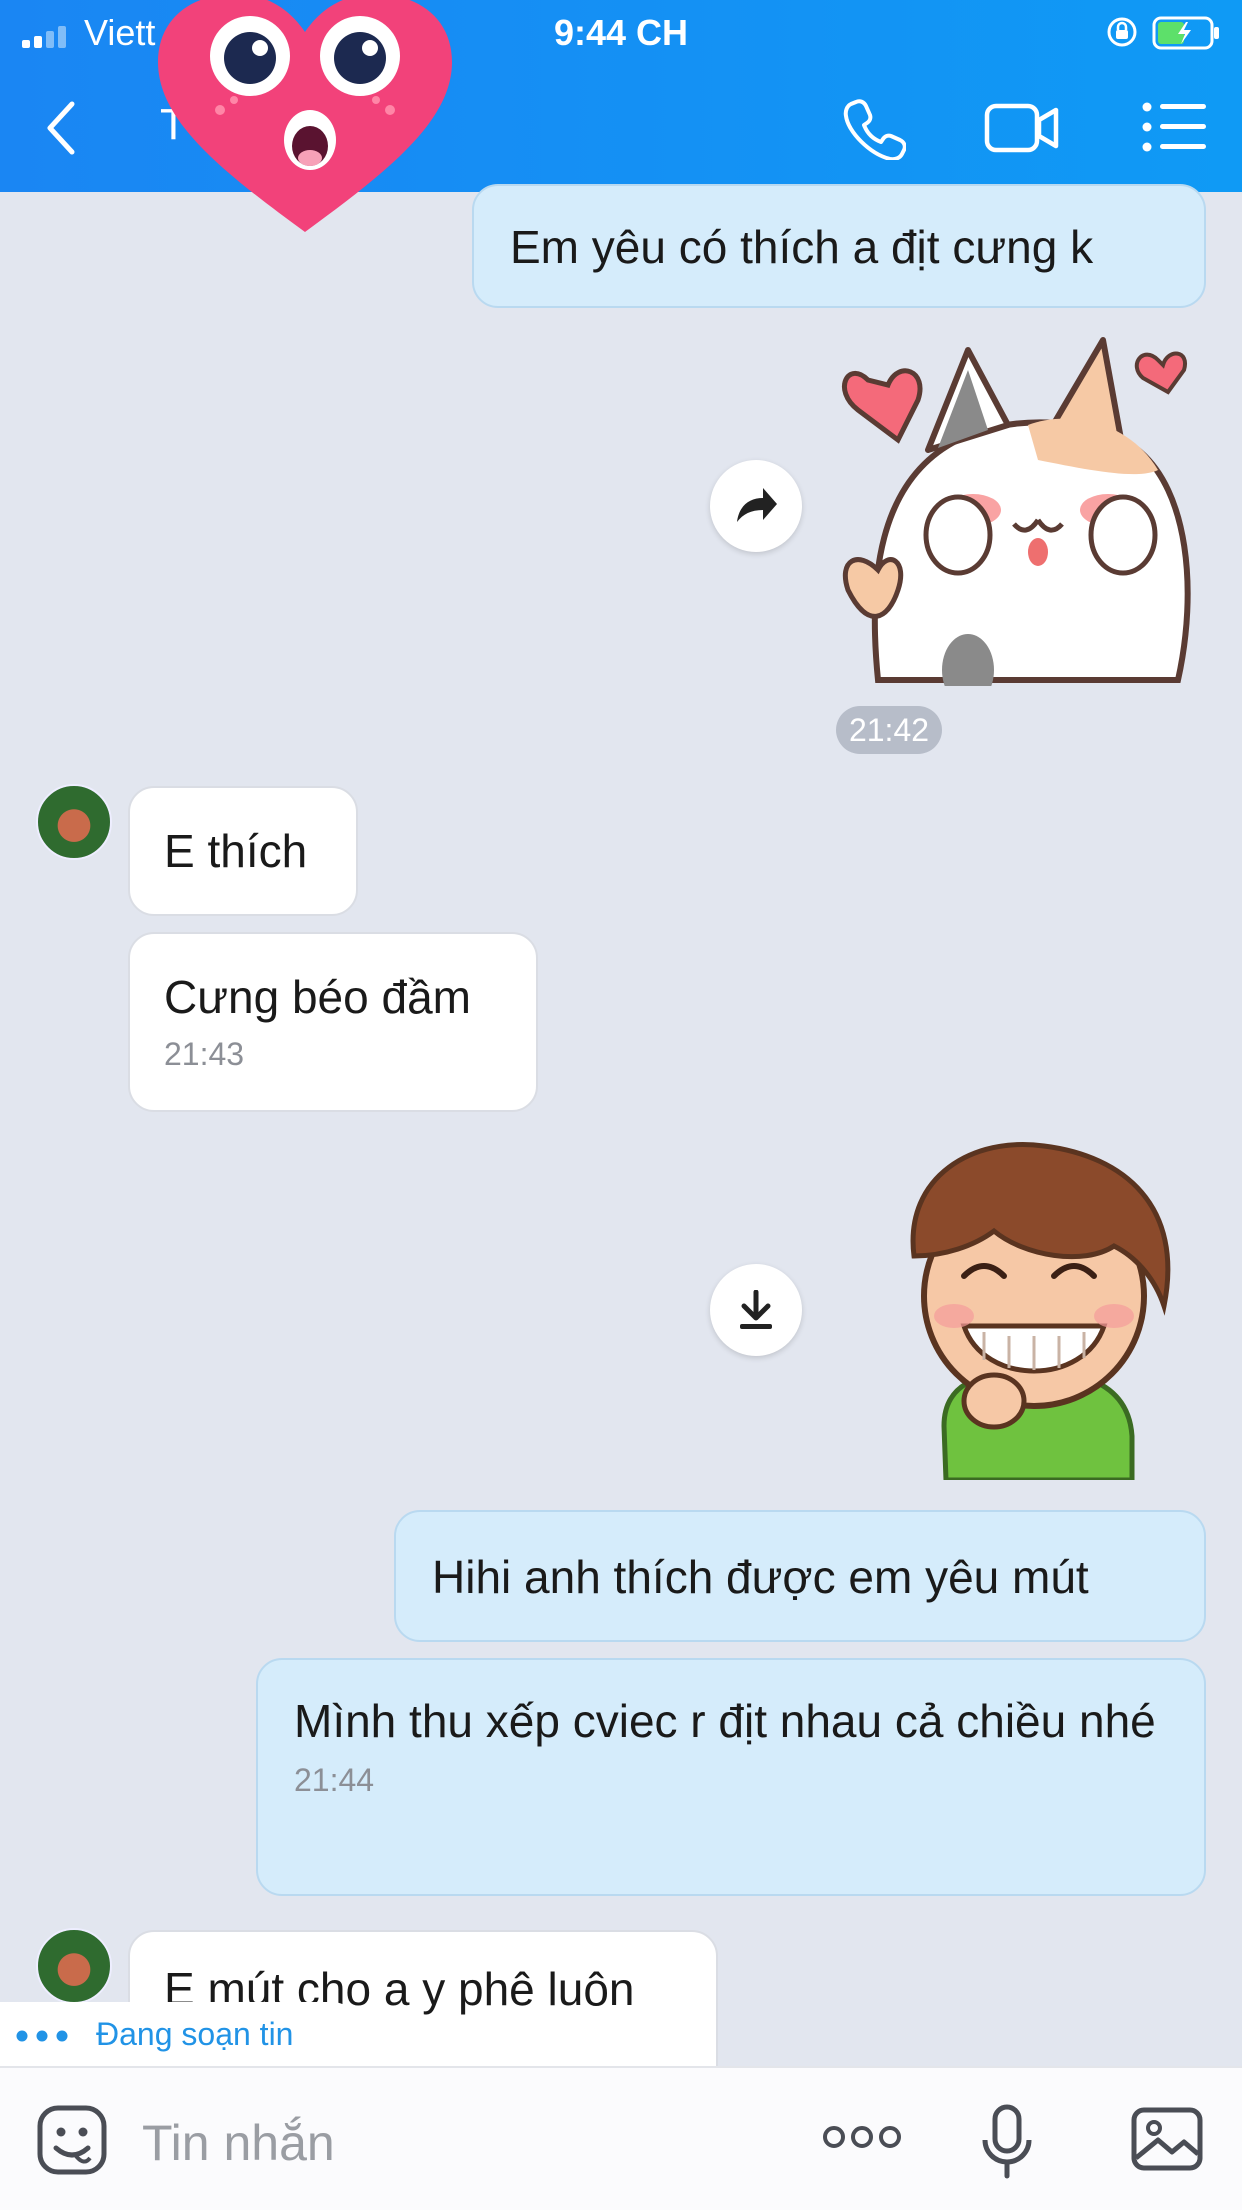  I want to click on rotation-lock-icon, so click(1122, 32).